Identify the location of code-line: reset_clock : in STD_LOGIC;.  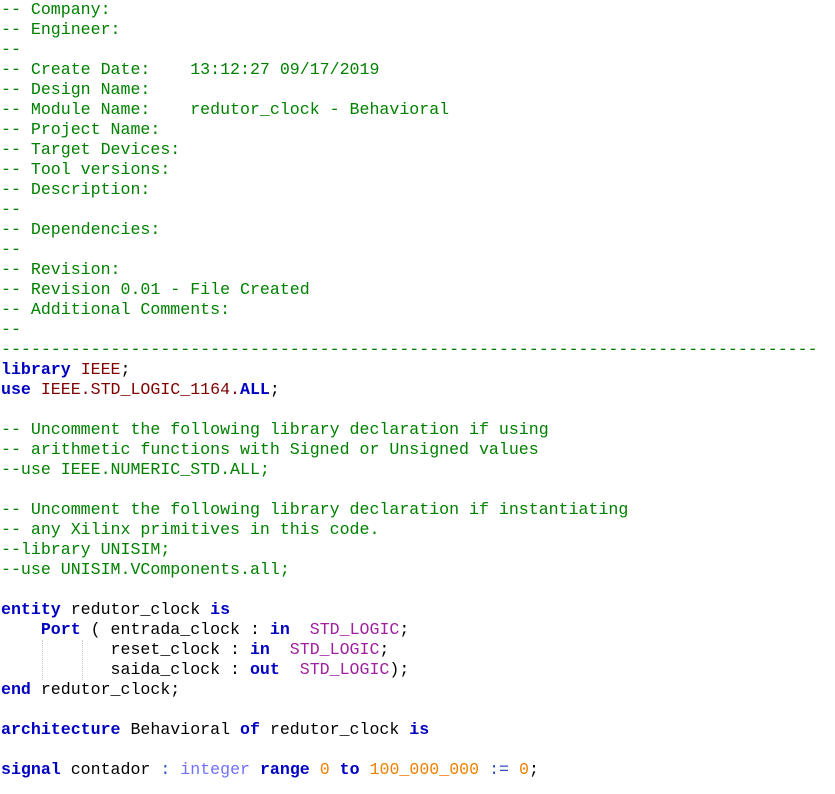
(417, 650).